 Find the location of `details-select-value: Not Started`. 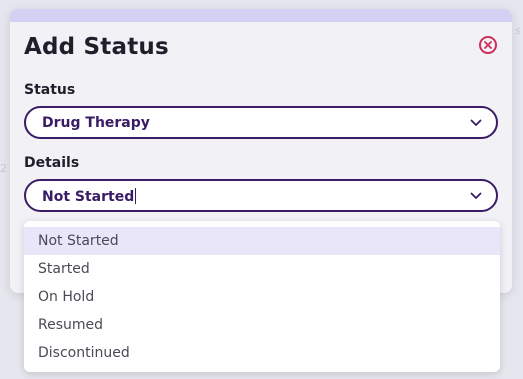

details-select-value: Not Started is located at coordinates (89, 196).